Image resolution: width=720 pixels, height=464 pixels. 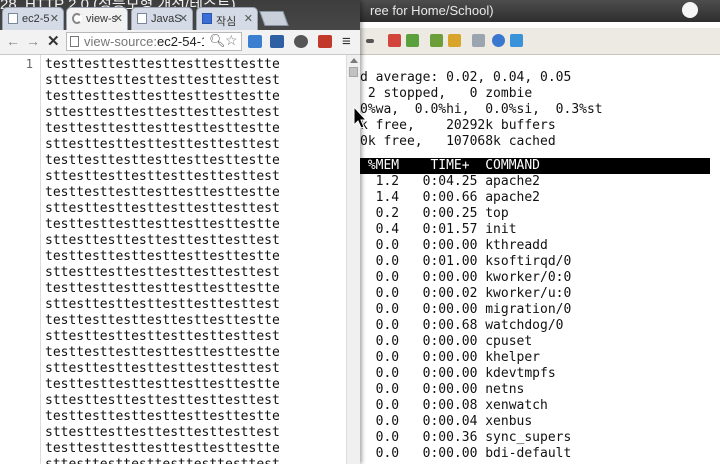 What do you see at coordinates (36, 19) in the screenshot?
I see `tab-label: ec2-5` at bounding box center [36, 19].